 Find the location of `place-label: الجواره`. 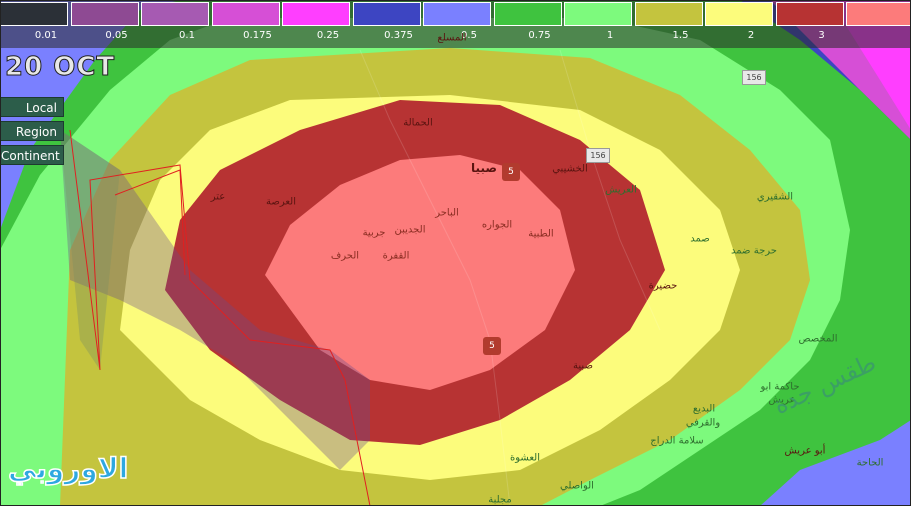

place-label: الجواره is located at coordinates (497, 225).